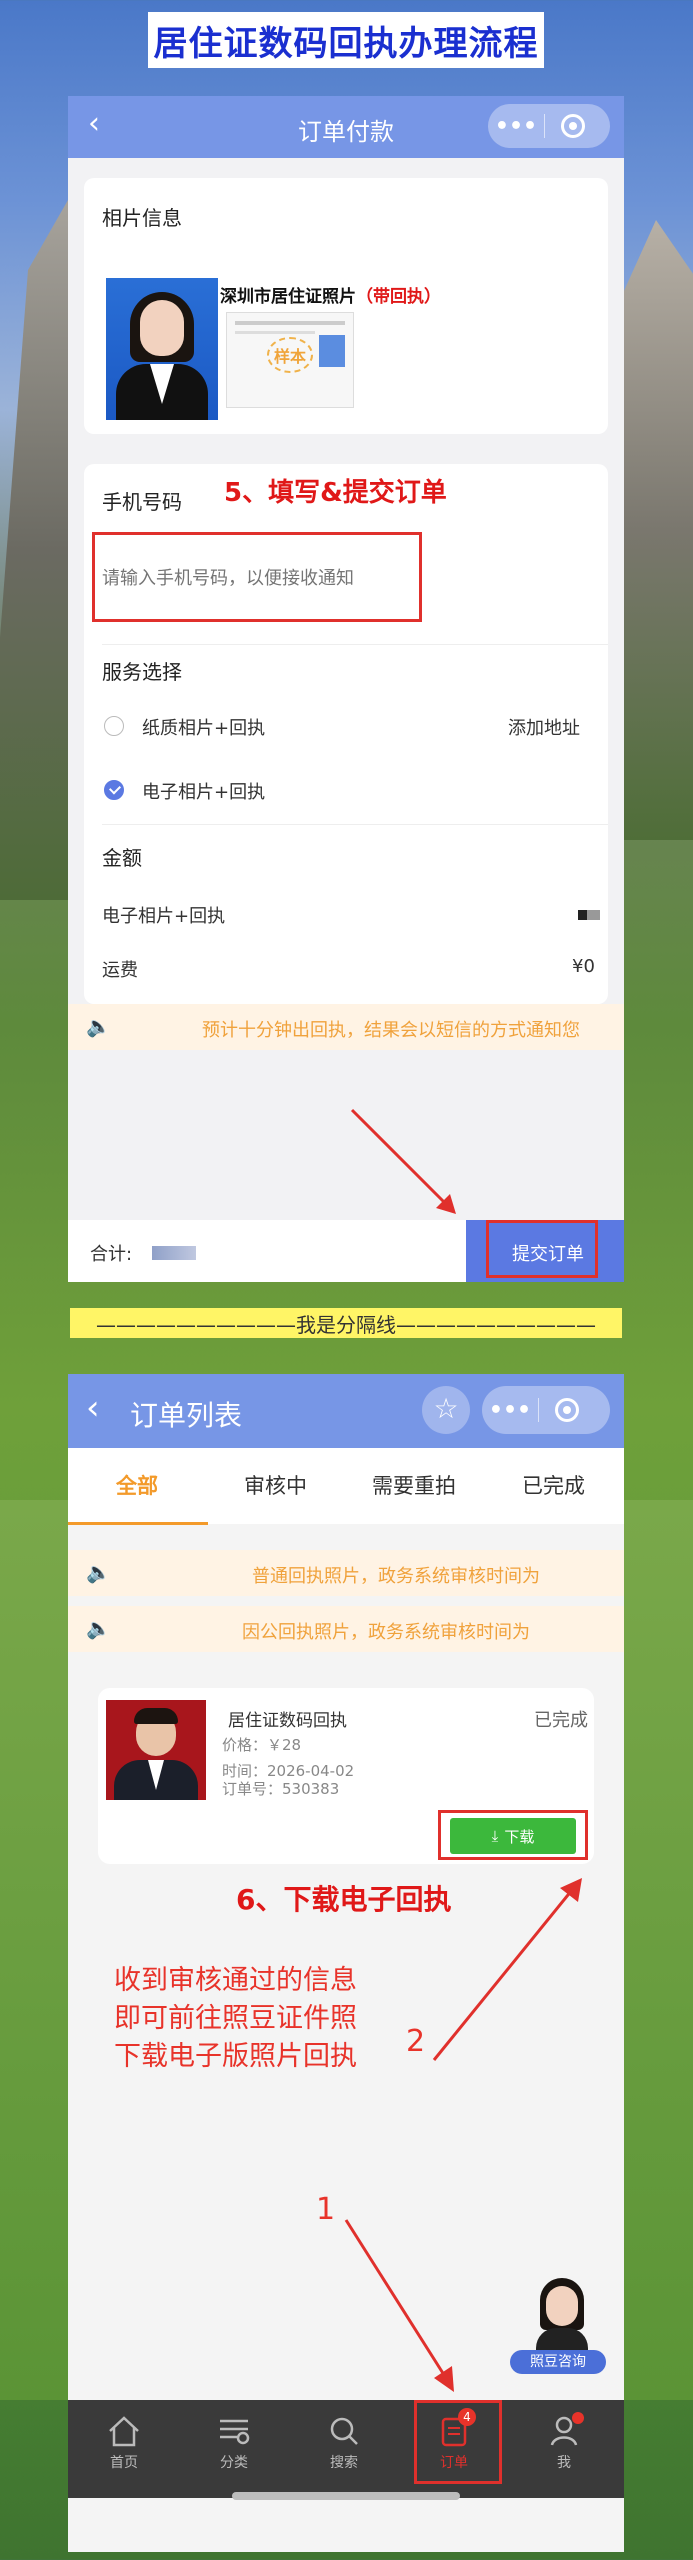 The image size is (693, 2560). What do you see at coordinates (507, 1969) in the screenshot?
I see `arrow-to-download` at bounding box center [507, 1969].